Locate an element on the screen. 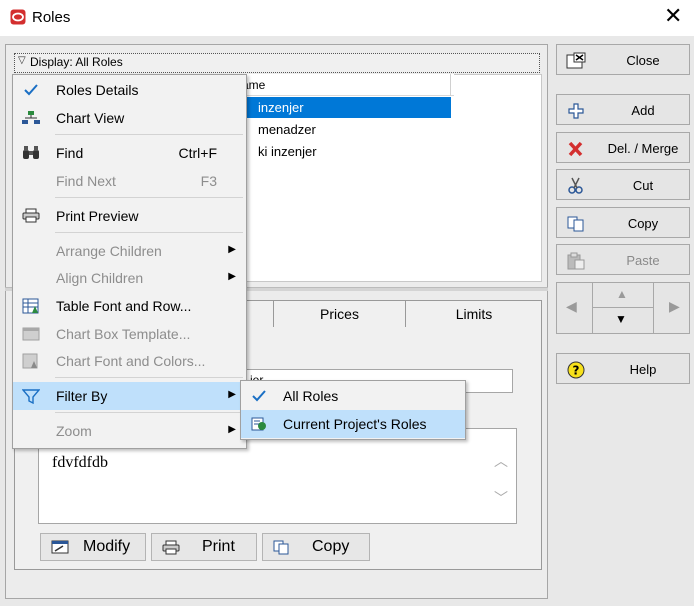 This screenshot has width=694, height=606. column-divider is located at coordinates (450, 85).